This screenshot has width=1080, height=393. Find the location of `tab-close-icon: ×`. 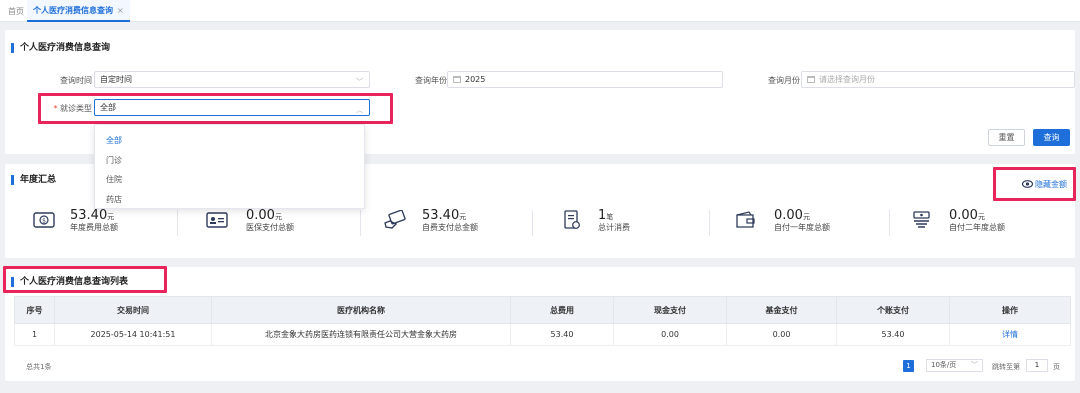

tab-close-icon: × is located at coordinates (120, 10).